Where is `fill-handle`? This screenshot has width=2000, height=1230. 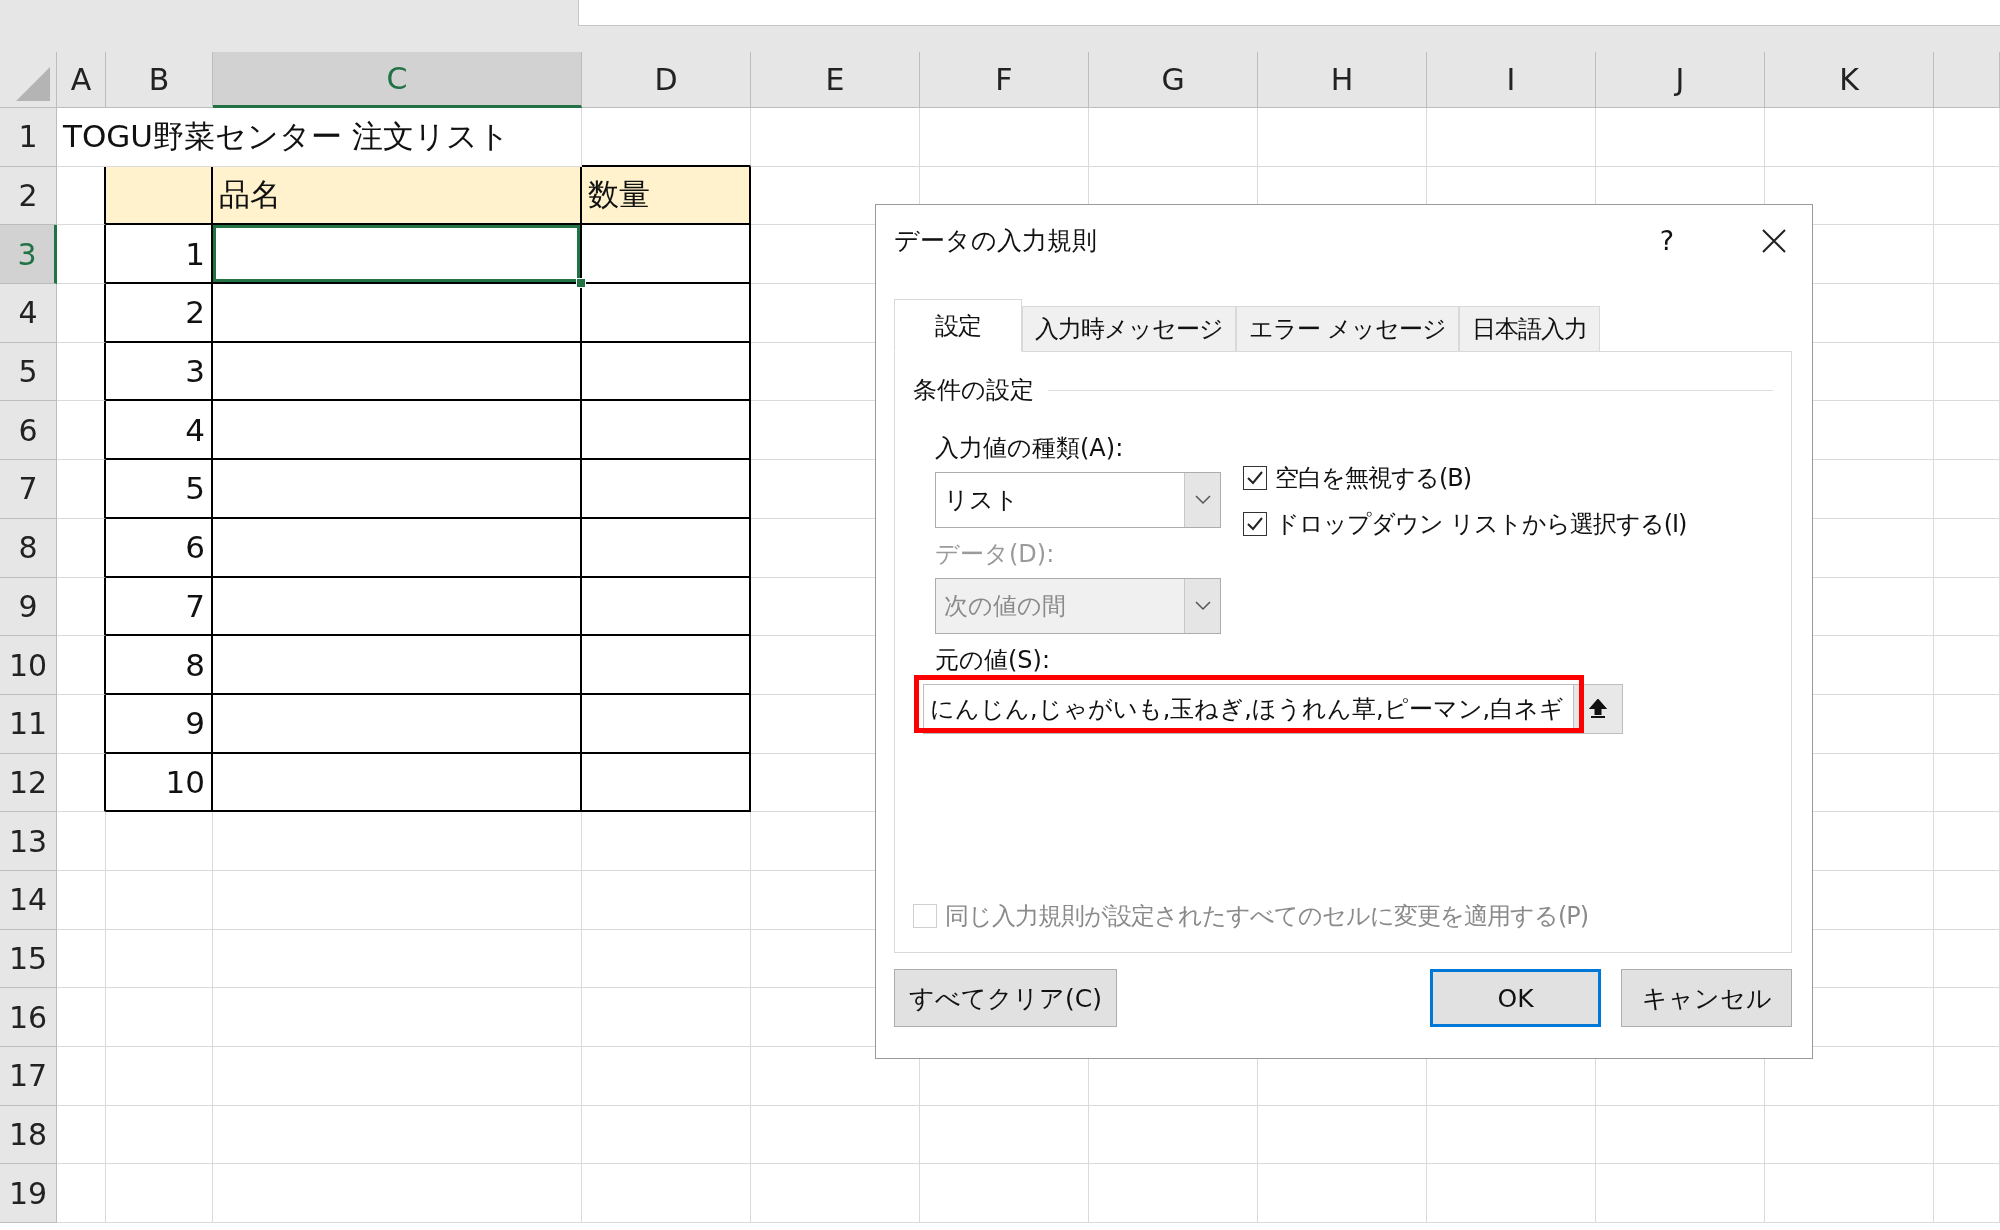 fill-handle is located at coordinates (581, 283).